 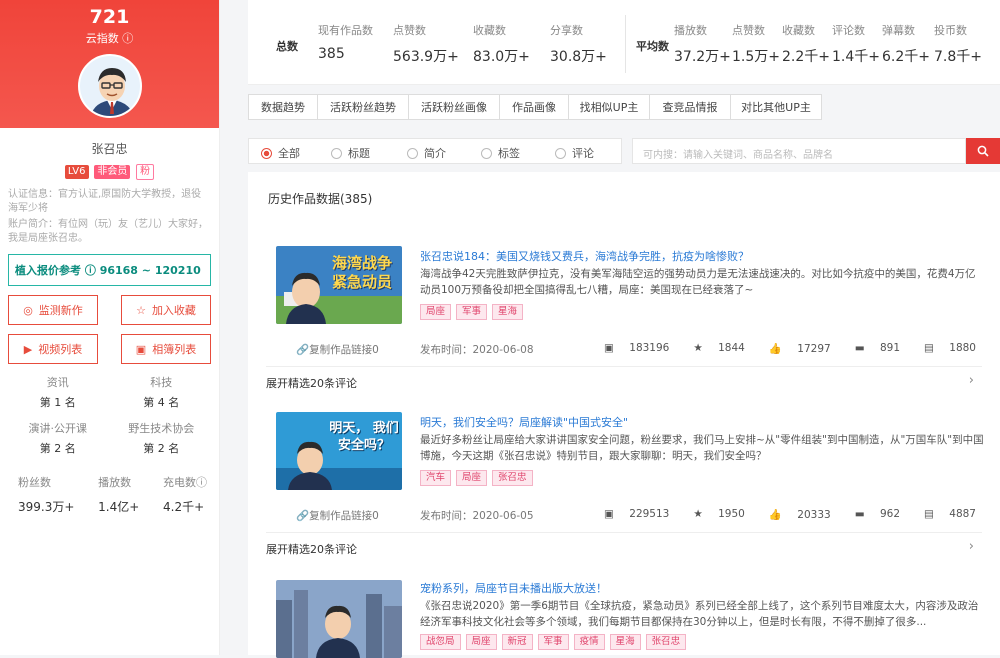 I want to click on image-icon: ▣, so click(x=141, y=349).